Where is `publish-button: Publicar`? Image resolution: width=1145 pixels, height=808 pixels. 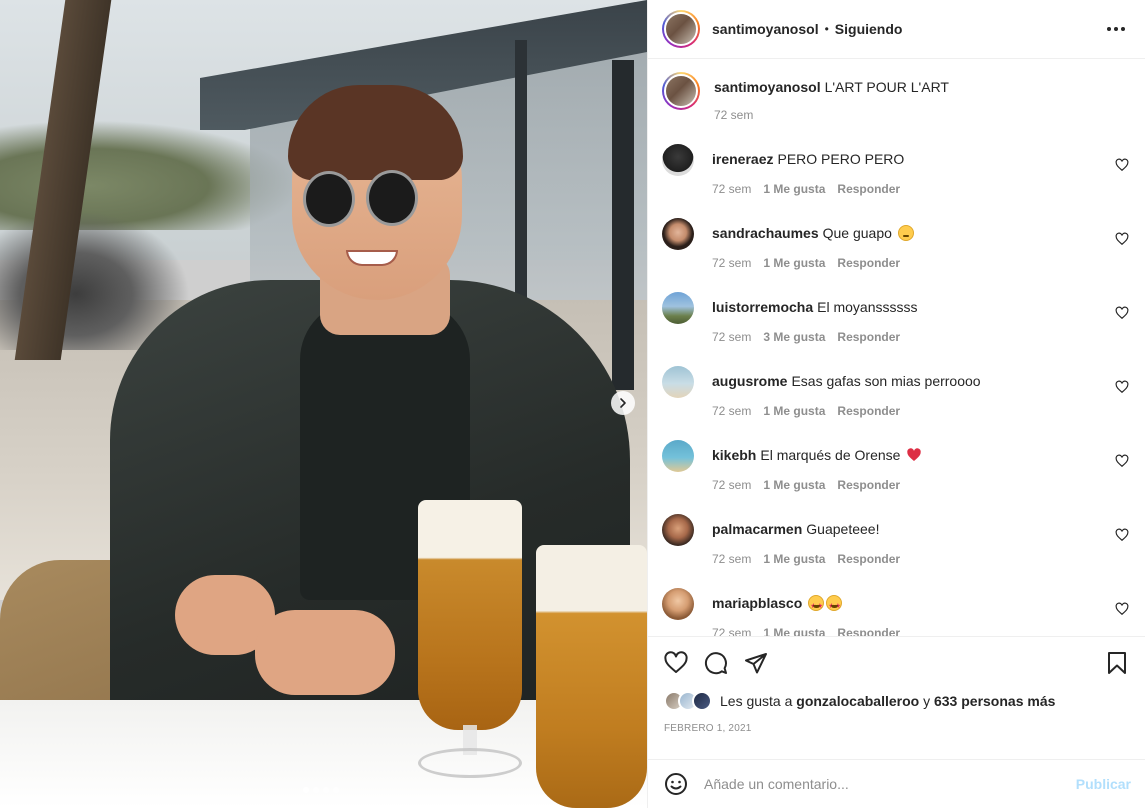 publish-button: Publicar is located at coordinates (1103, 784).